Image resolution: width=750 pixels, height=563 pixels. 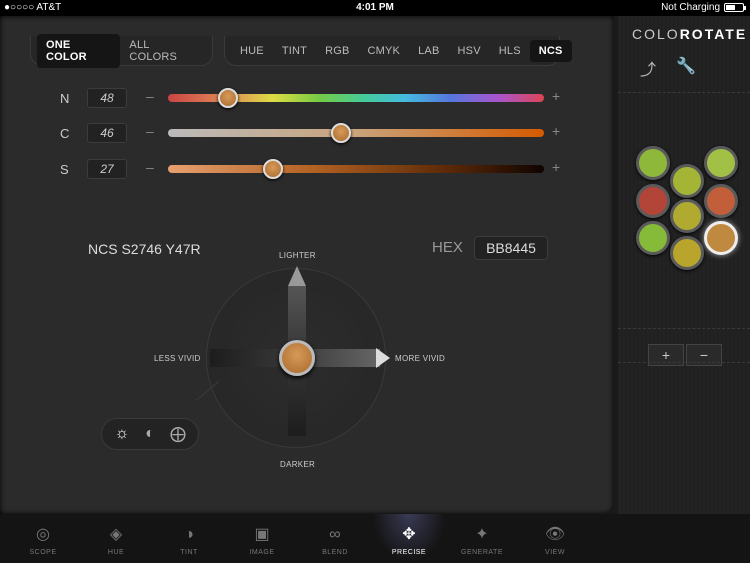 I want to click on tool-tint: ◑ TINT, so click(x=189, y=538).